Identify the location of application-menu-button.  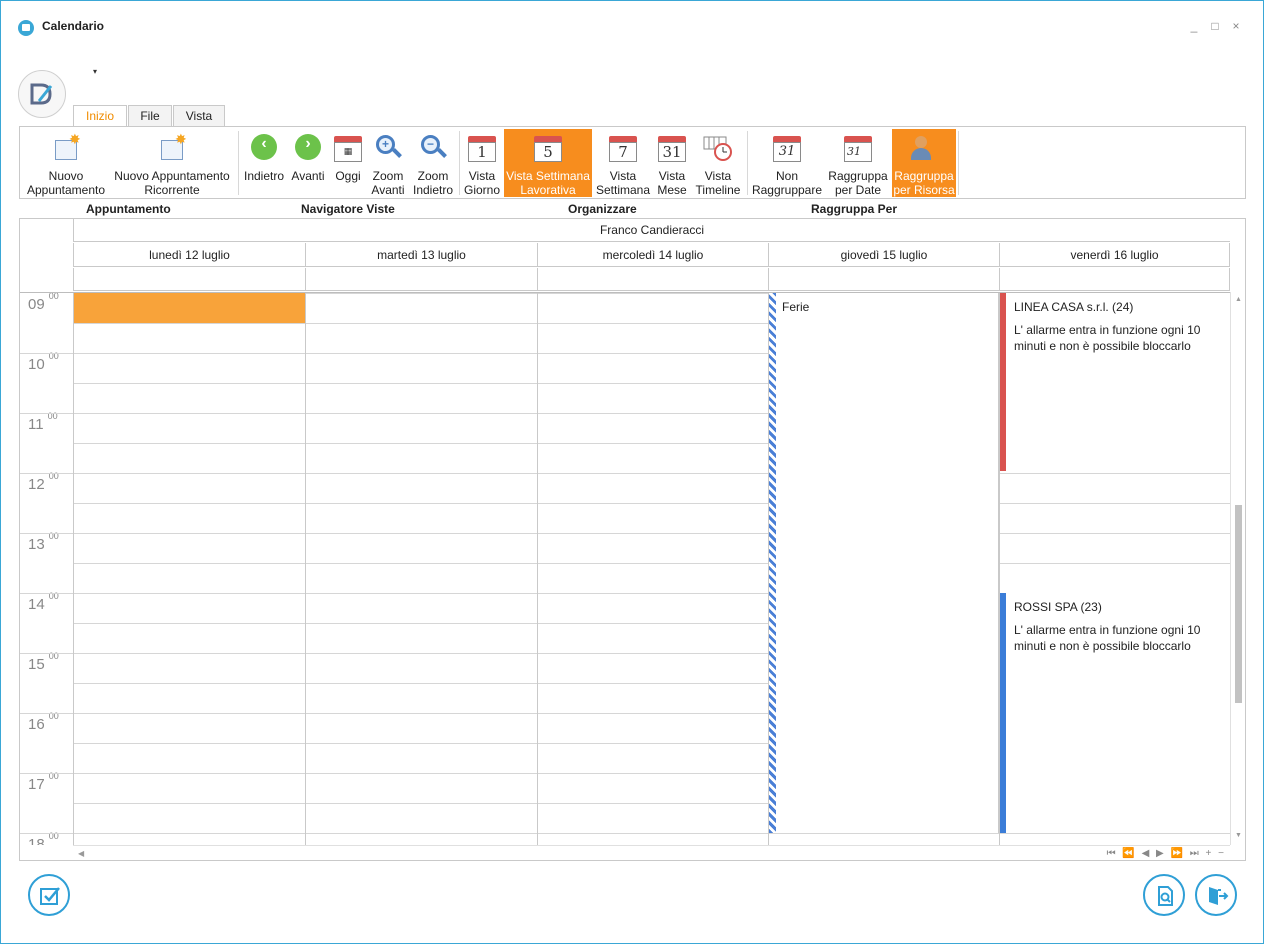
(42, 94).